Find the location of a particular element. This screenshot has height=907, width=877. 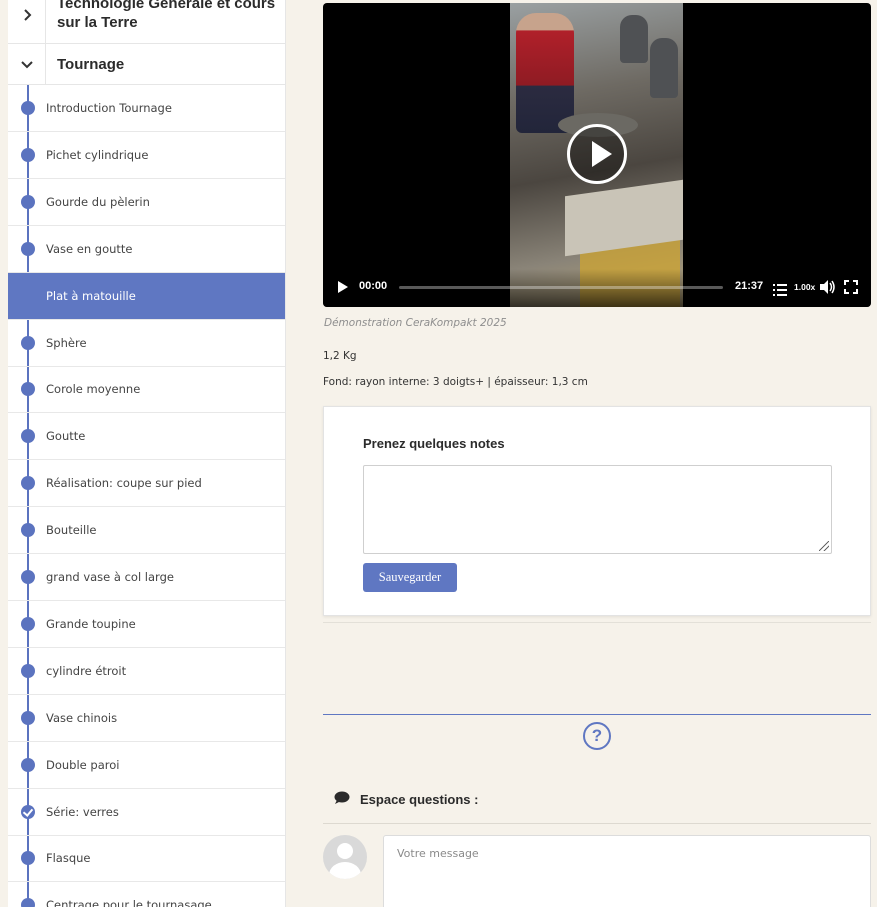

chapters-list-icon is located at coordinates (780, 290).